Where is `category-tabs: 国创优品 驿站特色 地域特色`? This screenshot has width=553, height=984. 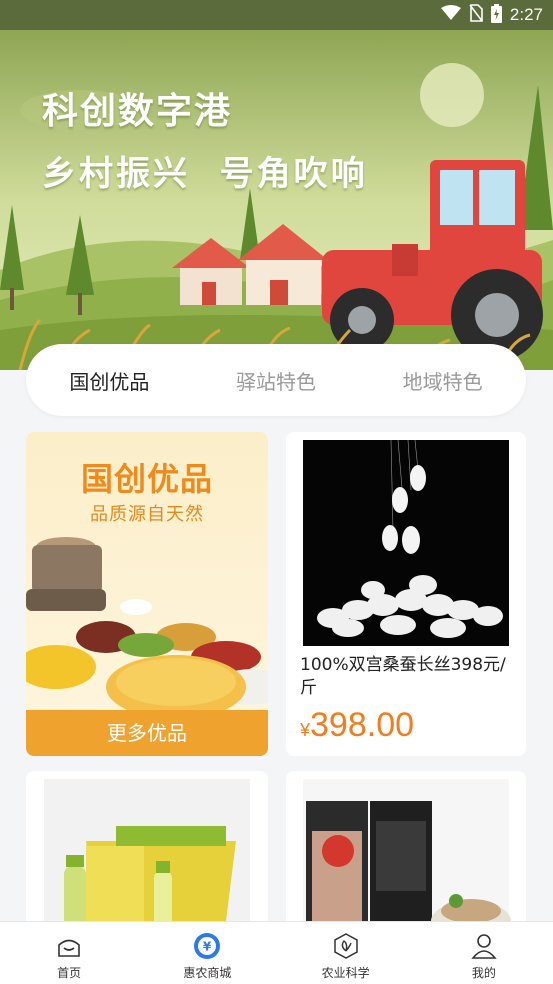 category-tabs: 国创优品 驿站特色 地域特色 is located at coordinates (276, 380).